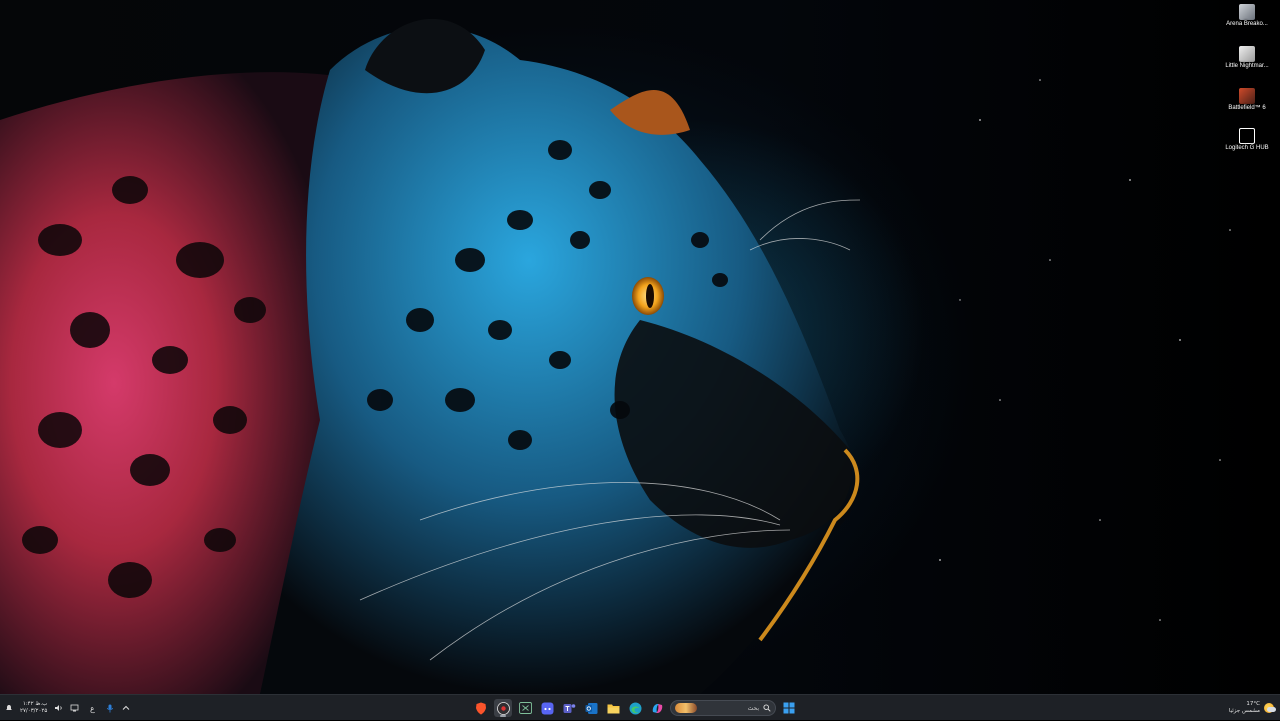  What do you see at coordinates (1247, 96) in the screenshot?
I see `battlefield-6-game-icon` at bounding box center [1247, 96].